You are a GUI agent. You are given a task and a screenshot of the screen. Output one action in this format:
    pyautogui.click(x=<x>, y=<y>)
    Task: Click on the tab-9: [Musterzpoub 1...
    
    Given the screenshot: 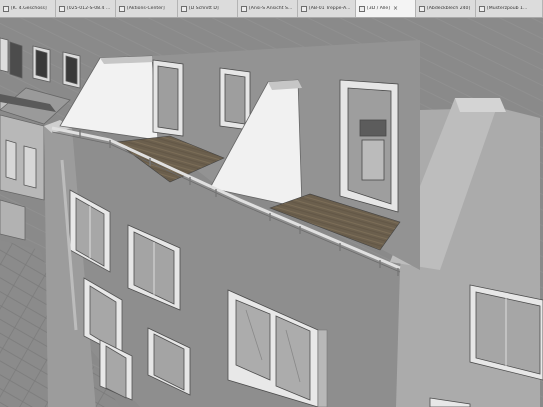 What is the action you would take?
    pyautogui.click(x=509, y=8)
    